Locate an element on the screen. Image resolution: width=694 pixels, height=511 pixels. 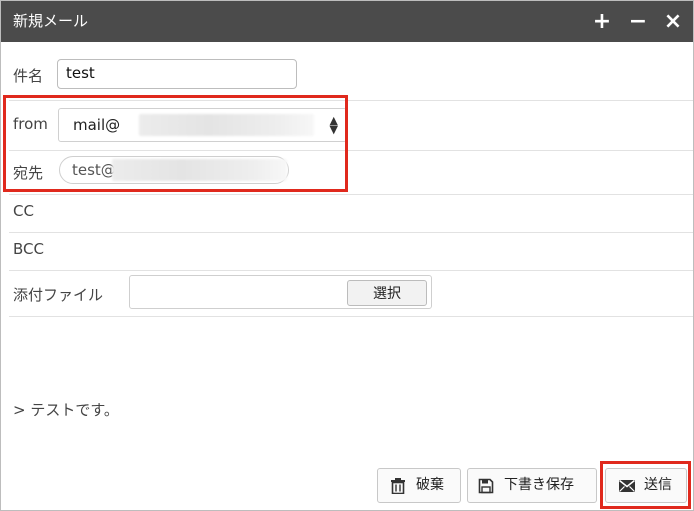
discard-label: 破棄 is located at coordinates (430, 485).